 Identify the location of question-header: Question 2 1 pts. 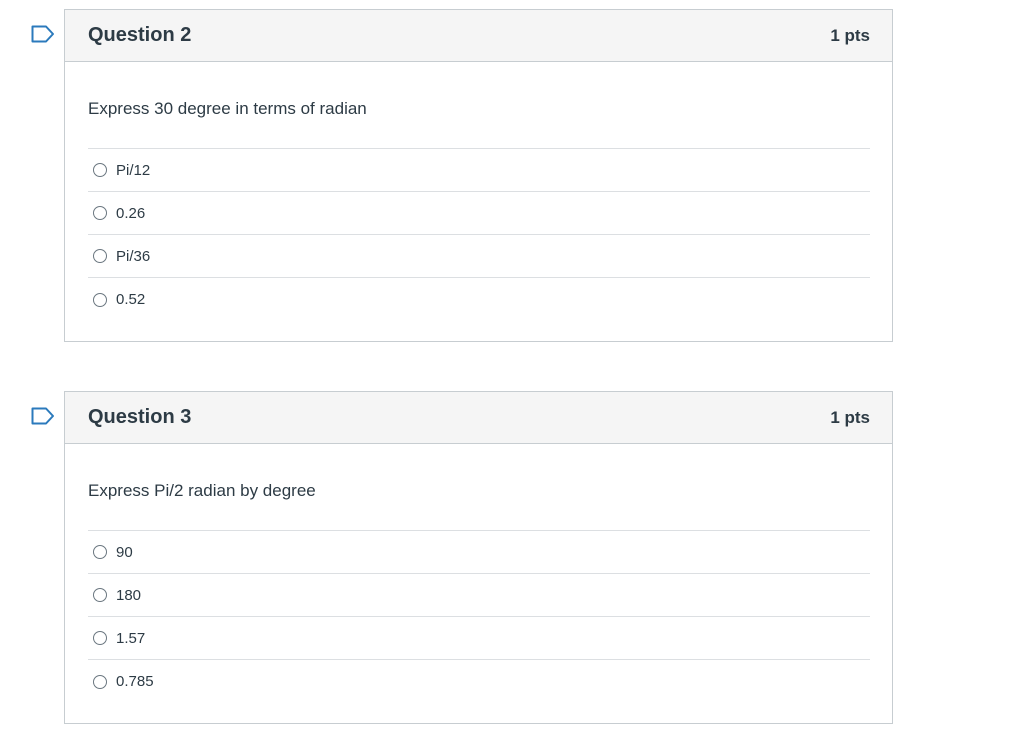
(478, 36).